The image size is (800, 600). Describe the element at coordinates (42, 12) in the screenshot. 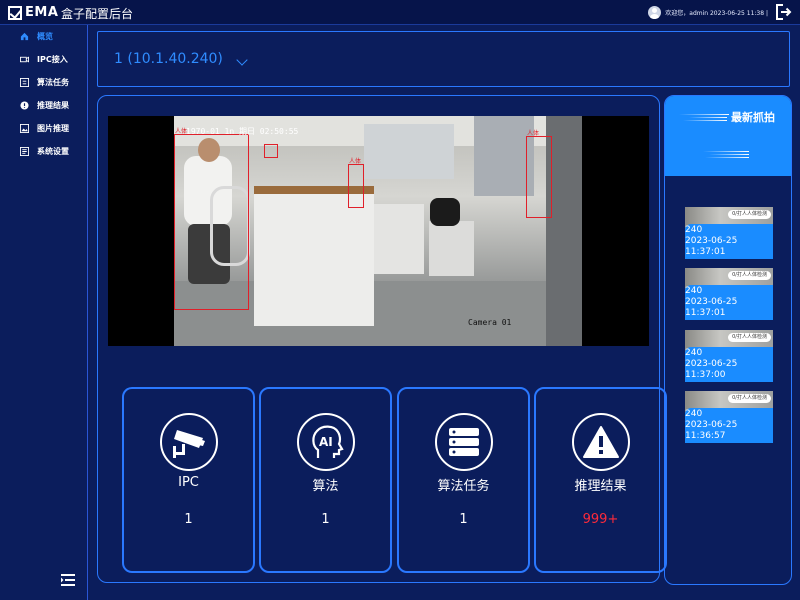

I see `logo-text: EMA` at that location.